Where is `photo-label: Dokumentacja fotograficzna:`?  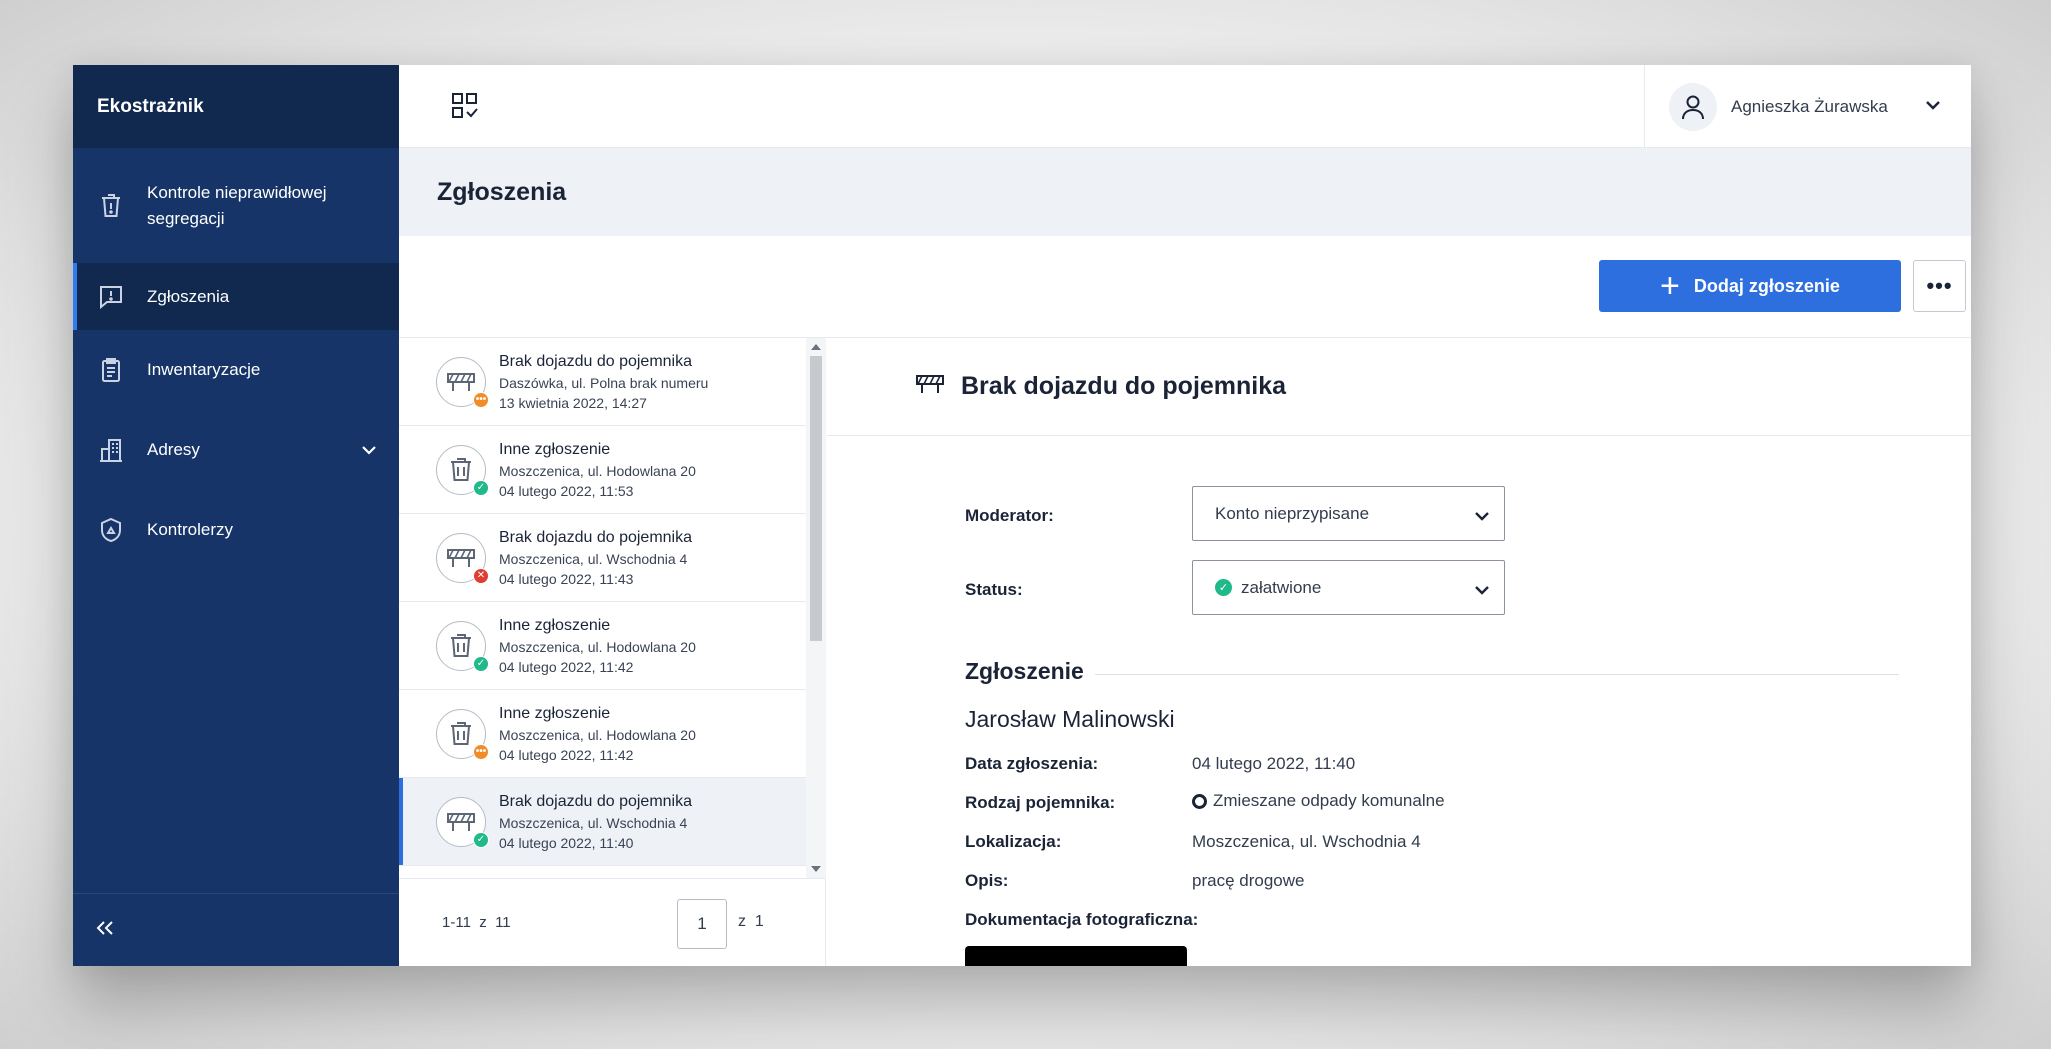 photo-label: Dokumentacja fotograficzna: is located at coordinates (1082, 919).